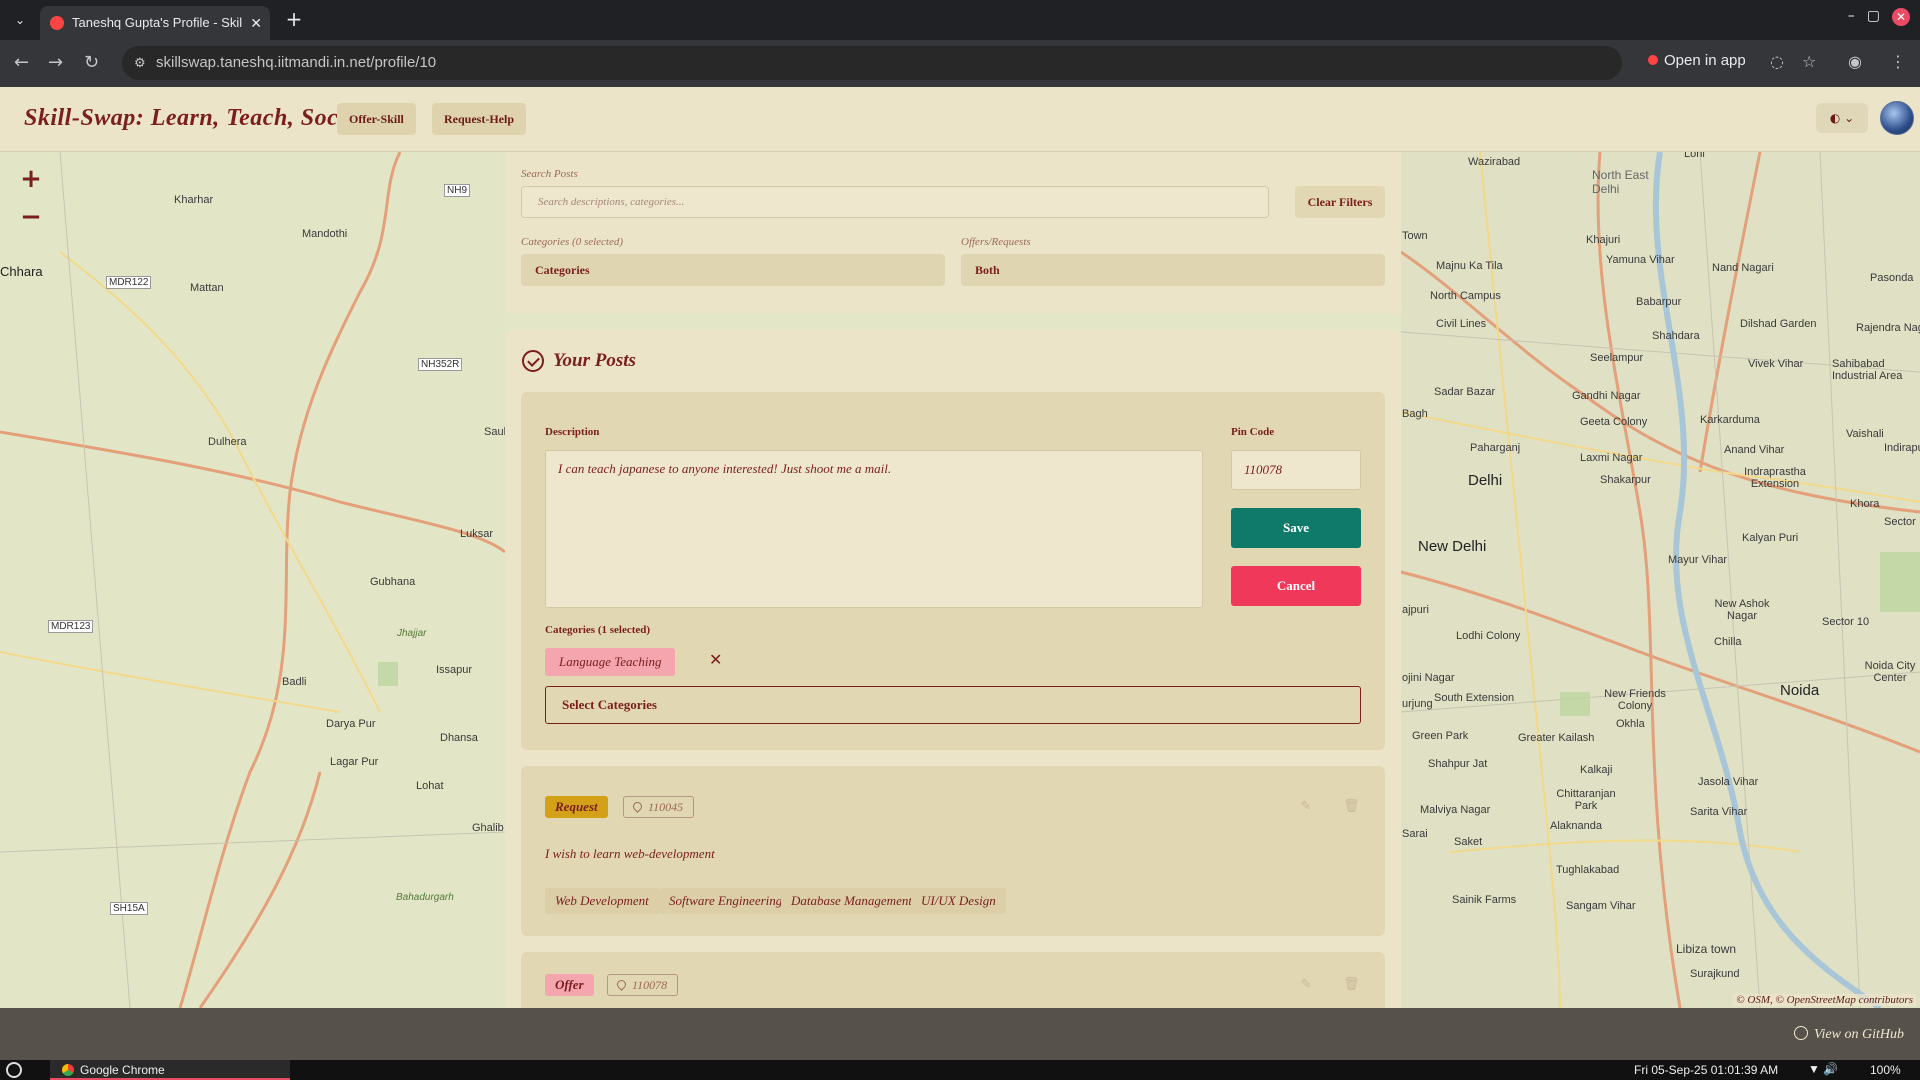  I want to click on map-label: Jhajjar, so click(412, 633).